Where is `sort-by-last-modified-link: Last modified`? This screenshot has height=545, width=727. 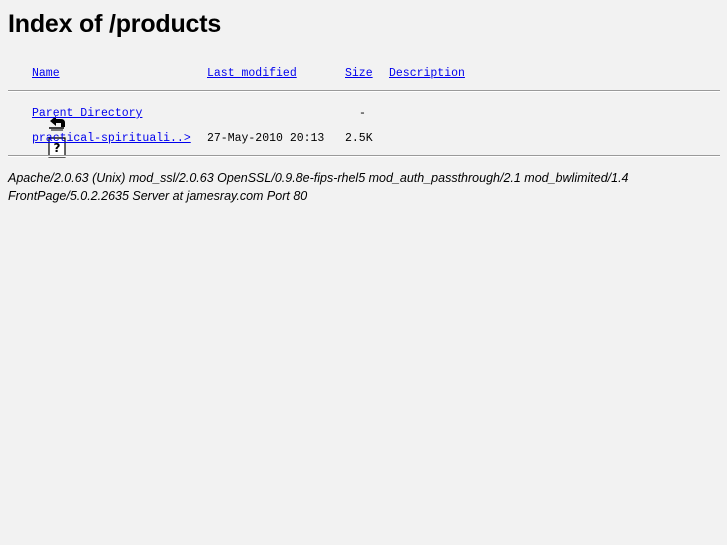
sort-by-last-modified-link: Last modified is located at coordinates (252, 74).